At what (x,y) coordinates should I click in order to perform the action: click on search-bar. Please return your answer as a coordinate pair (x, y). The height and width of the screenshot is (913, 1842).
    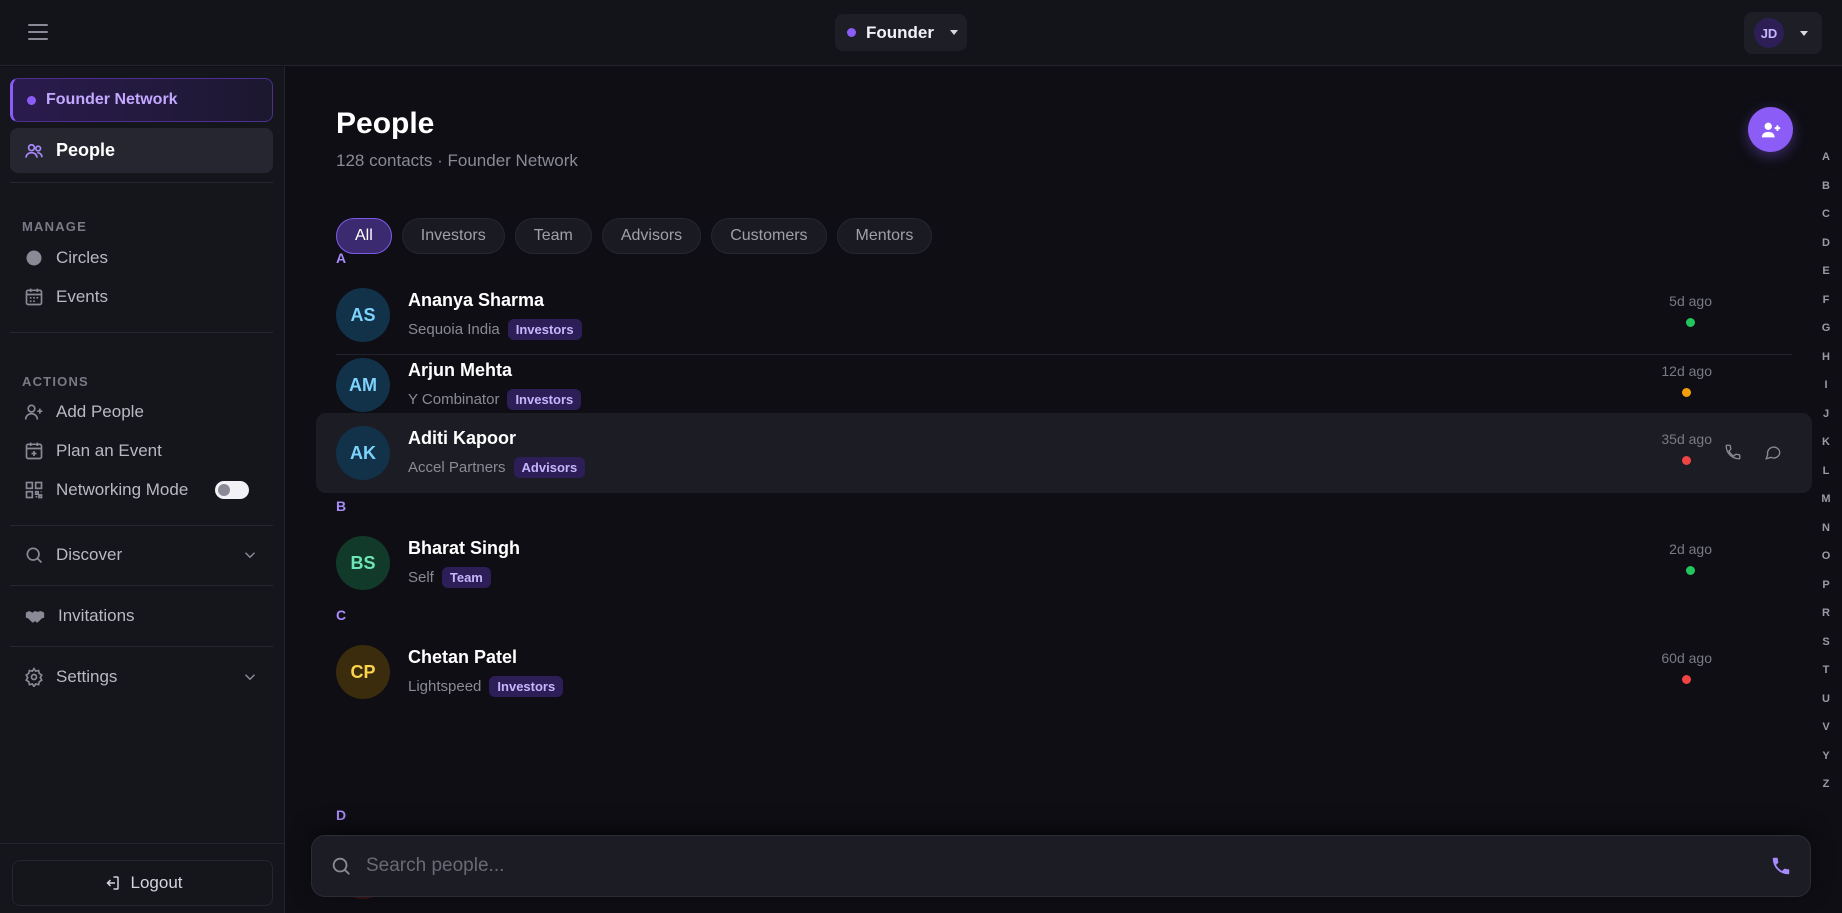
    Looking at the image, I should click on (1061, 866).